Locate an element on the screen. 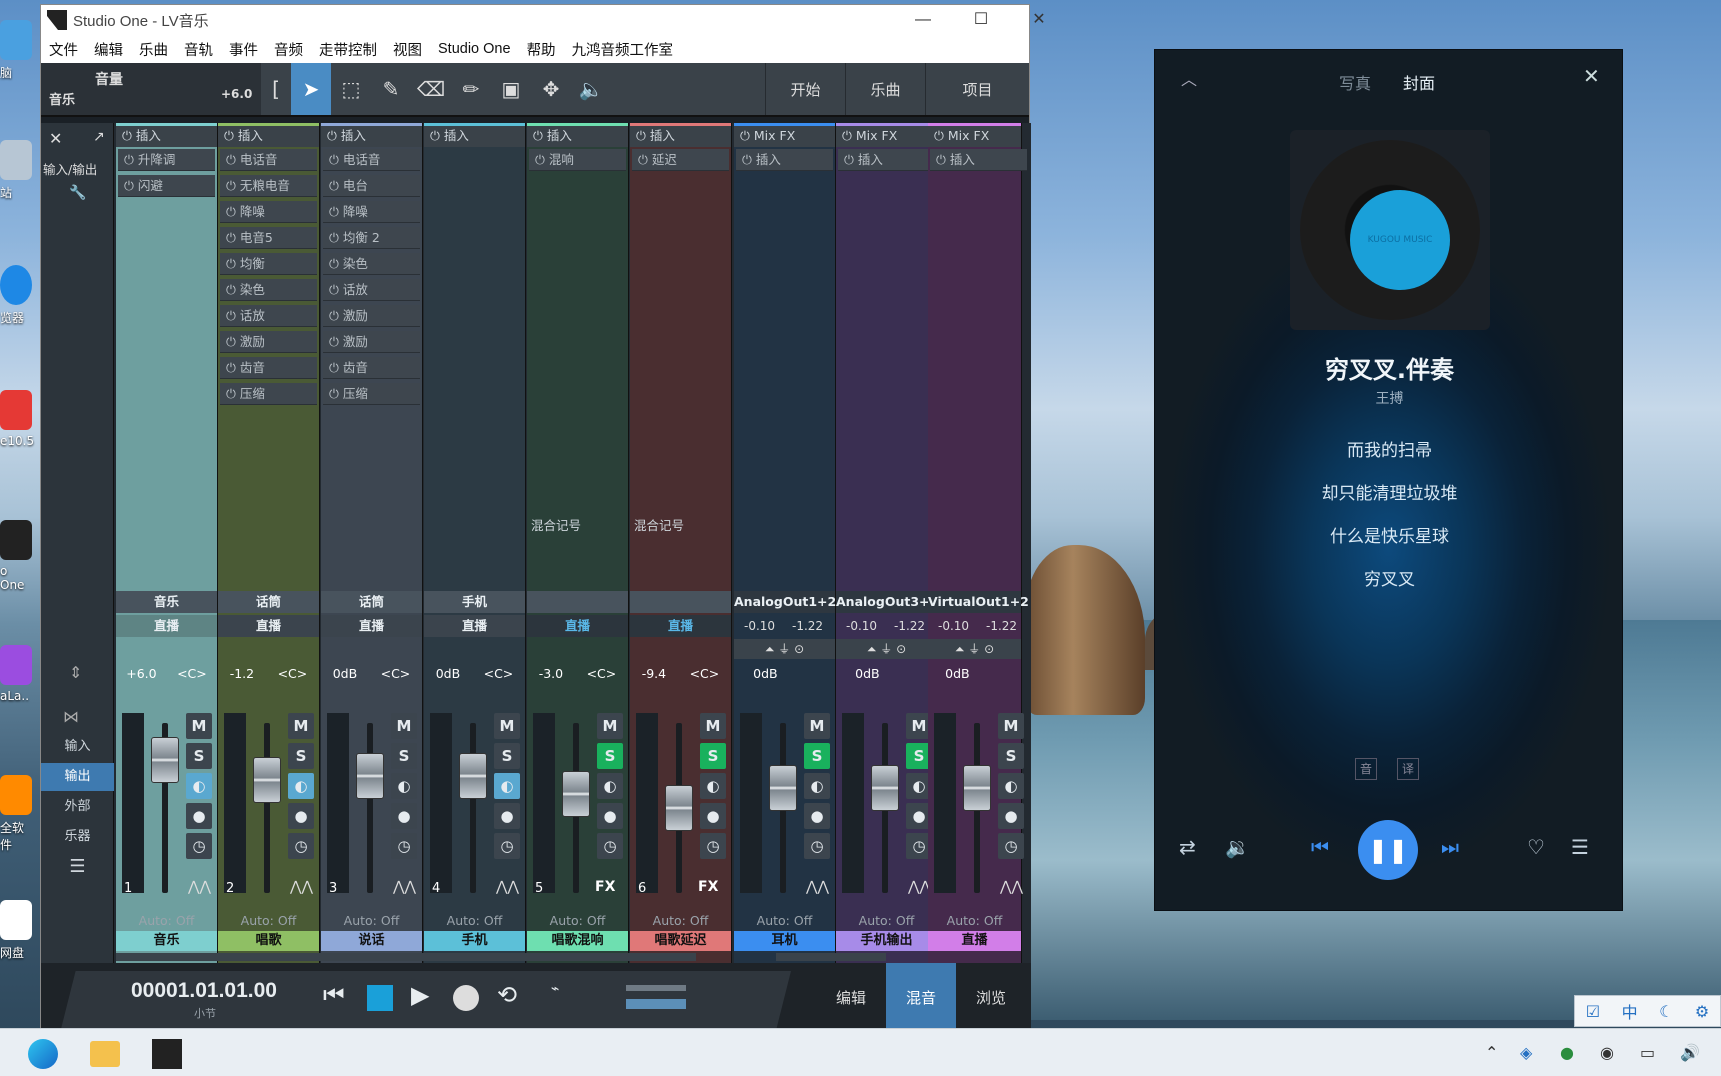  menu-edit: 编辑 is located at coordinates (108, 49).